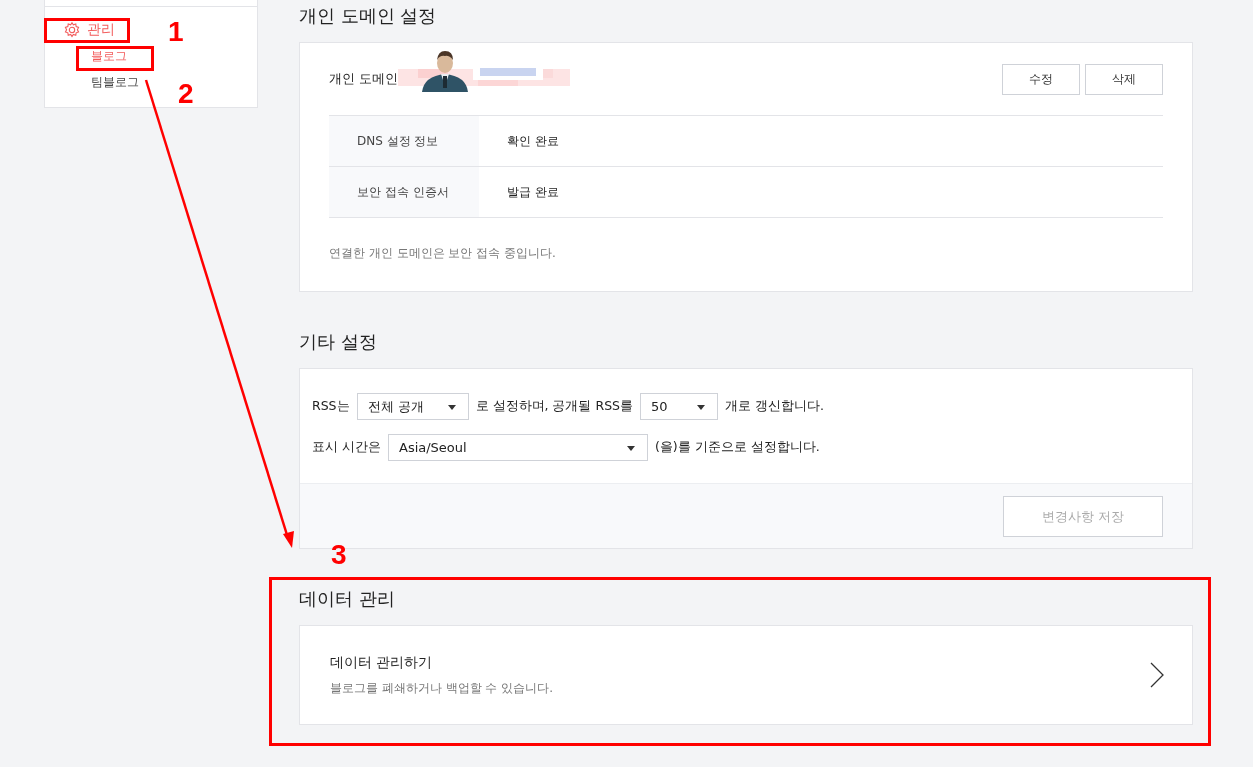  Describe the element at coordinates (331, 406) in the screenshot. I see `setting-text: RSS는` at that location.